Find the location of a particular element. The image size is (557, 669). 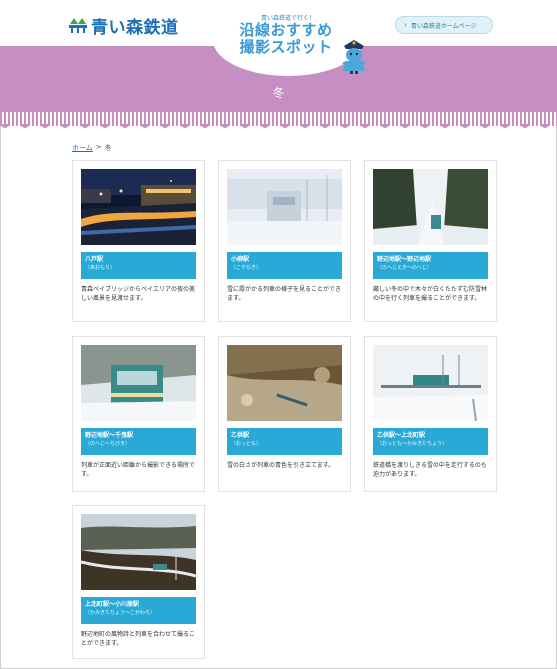

spot-name: 乙供駅 is located at coordinates (240, 435).